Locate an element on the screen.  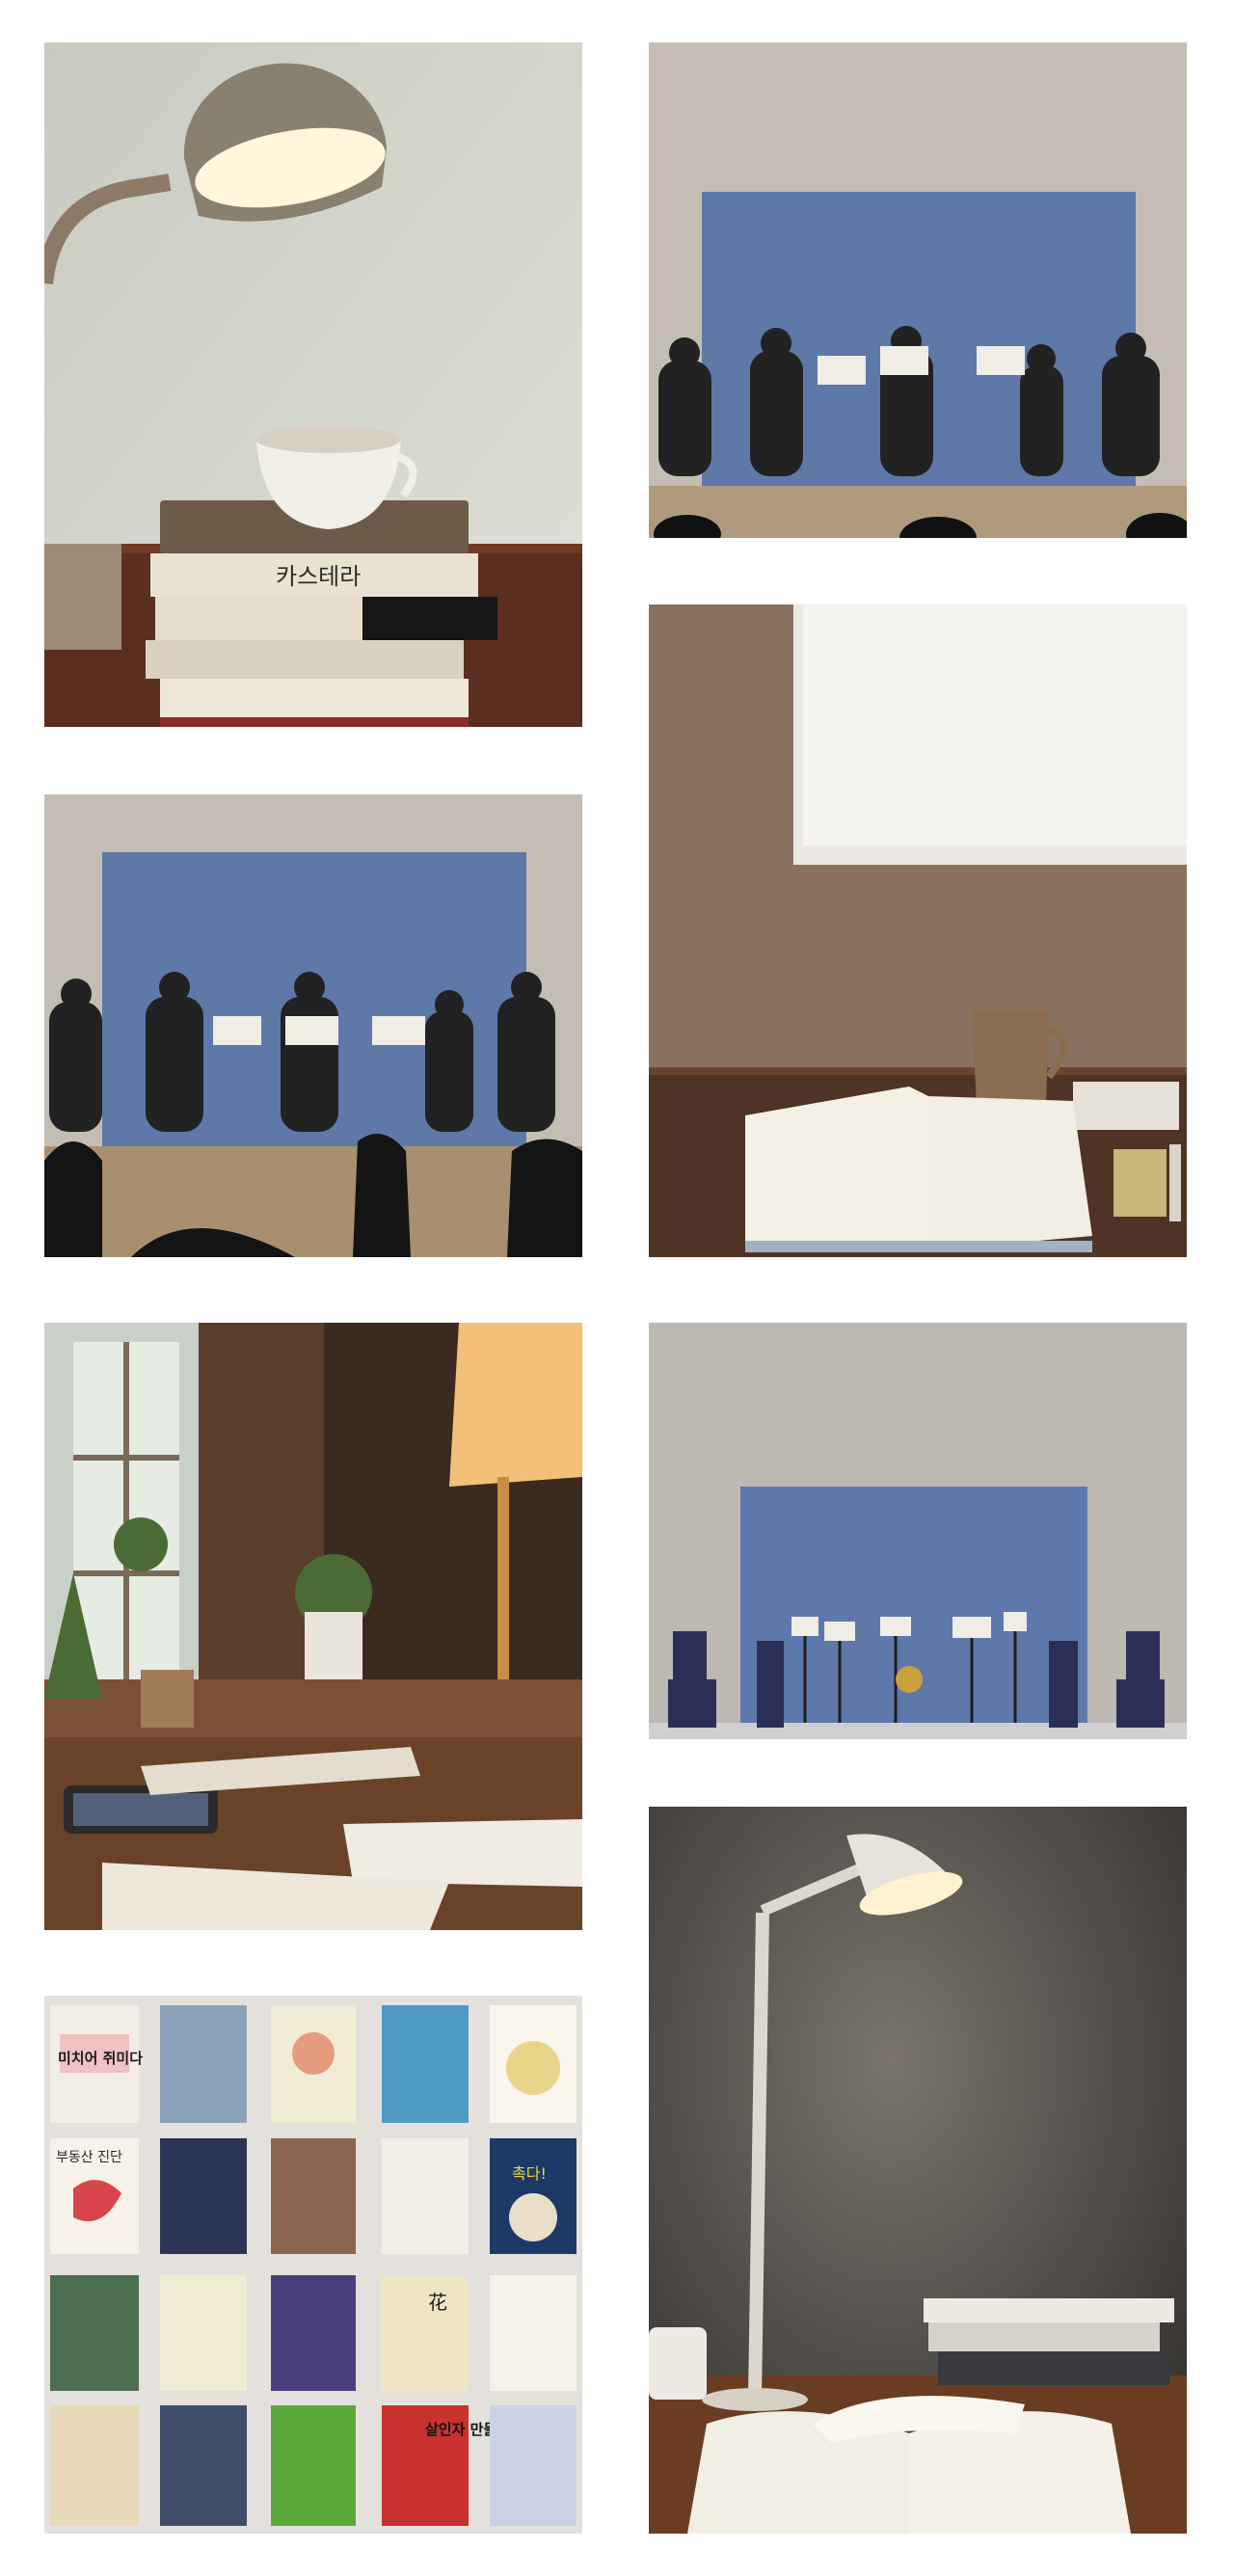
book-cover-title: 花 is located at coordinates (438, 2303).